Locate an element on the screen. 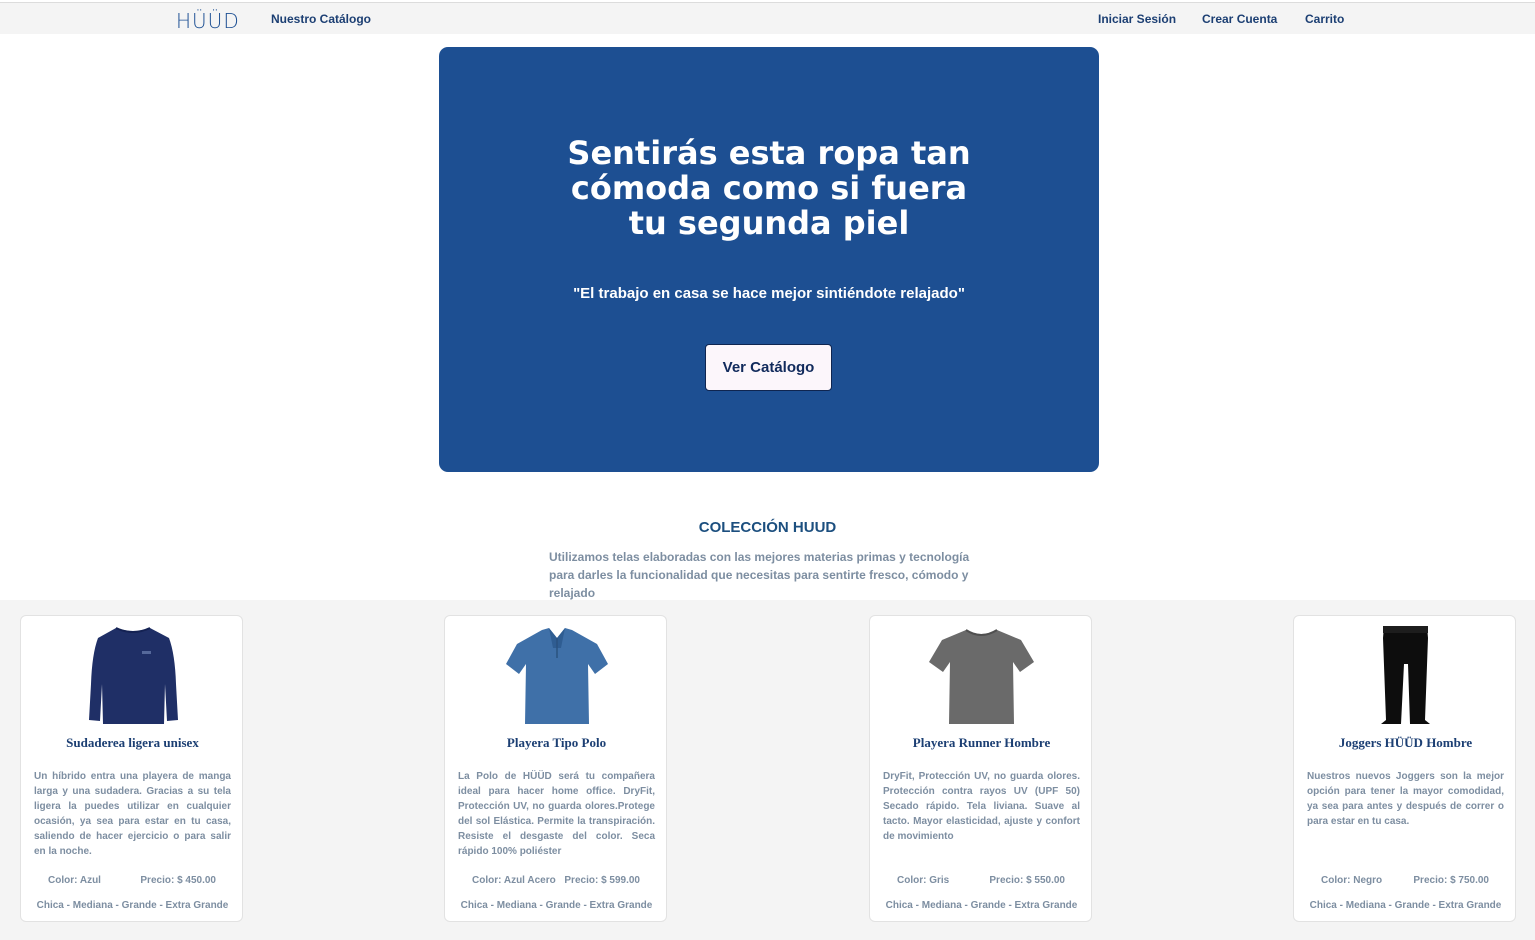 The image size is (1535, 940). product-price: Precio: $ 550.00 is located at coordinates (1027, 880).